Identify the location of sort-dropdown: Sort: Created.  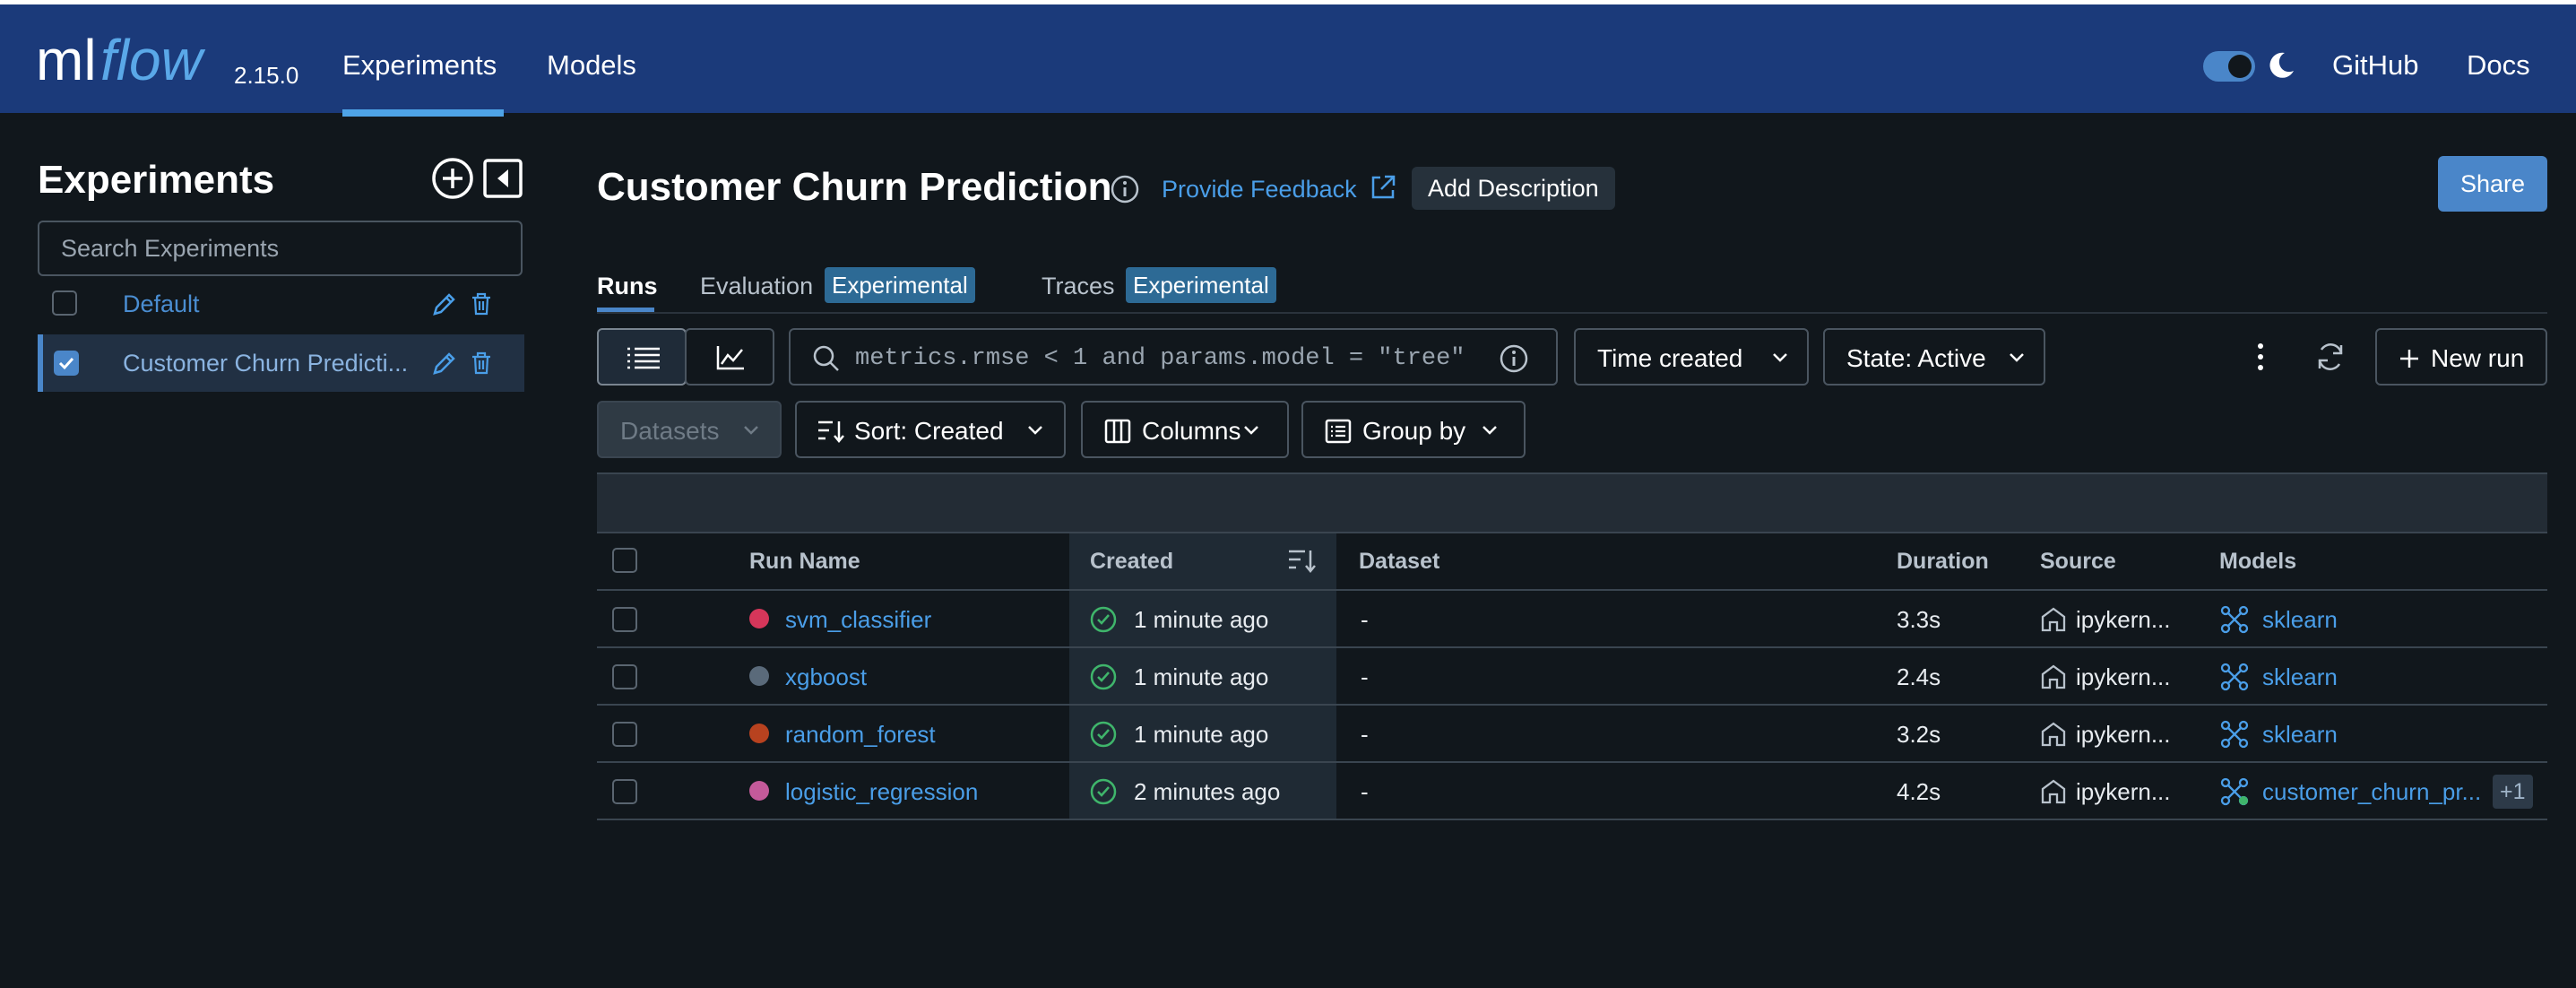
(930, 429).